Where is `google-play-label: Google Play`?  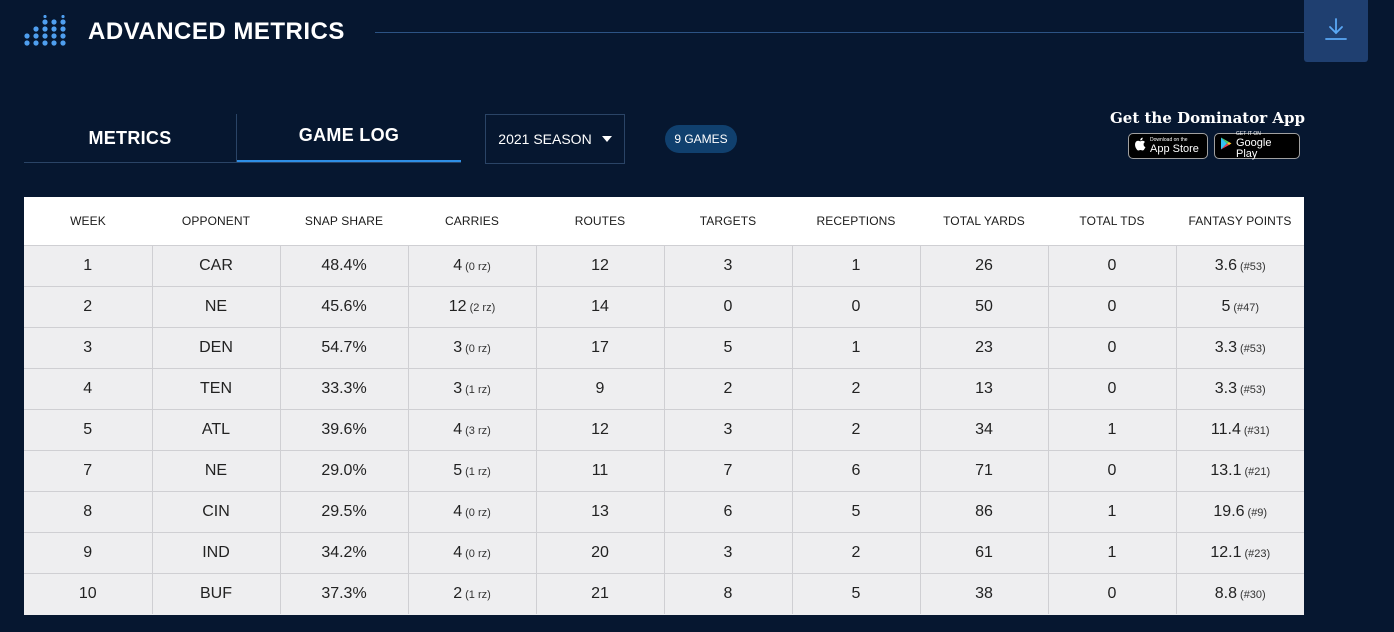
google-play-label: Google Play is located at coordinates (1254, 148).